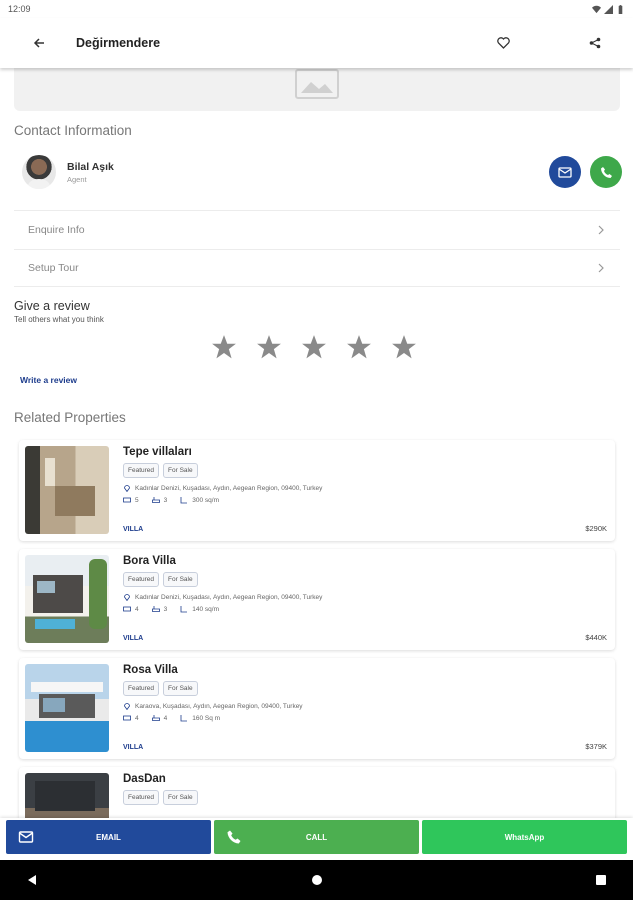  Describe the element at coordinates (322, 172) in the screenshot. I see `agent-row: Bilal Aşık Agent` at that location.